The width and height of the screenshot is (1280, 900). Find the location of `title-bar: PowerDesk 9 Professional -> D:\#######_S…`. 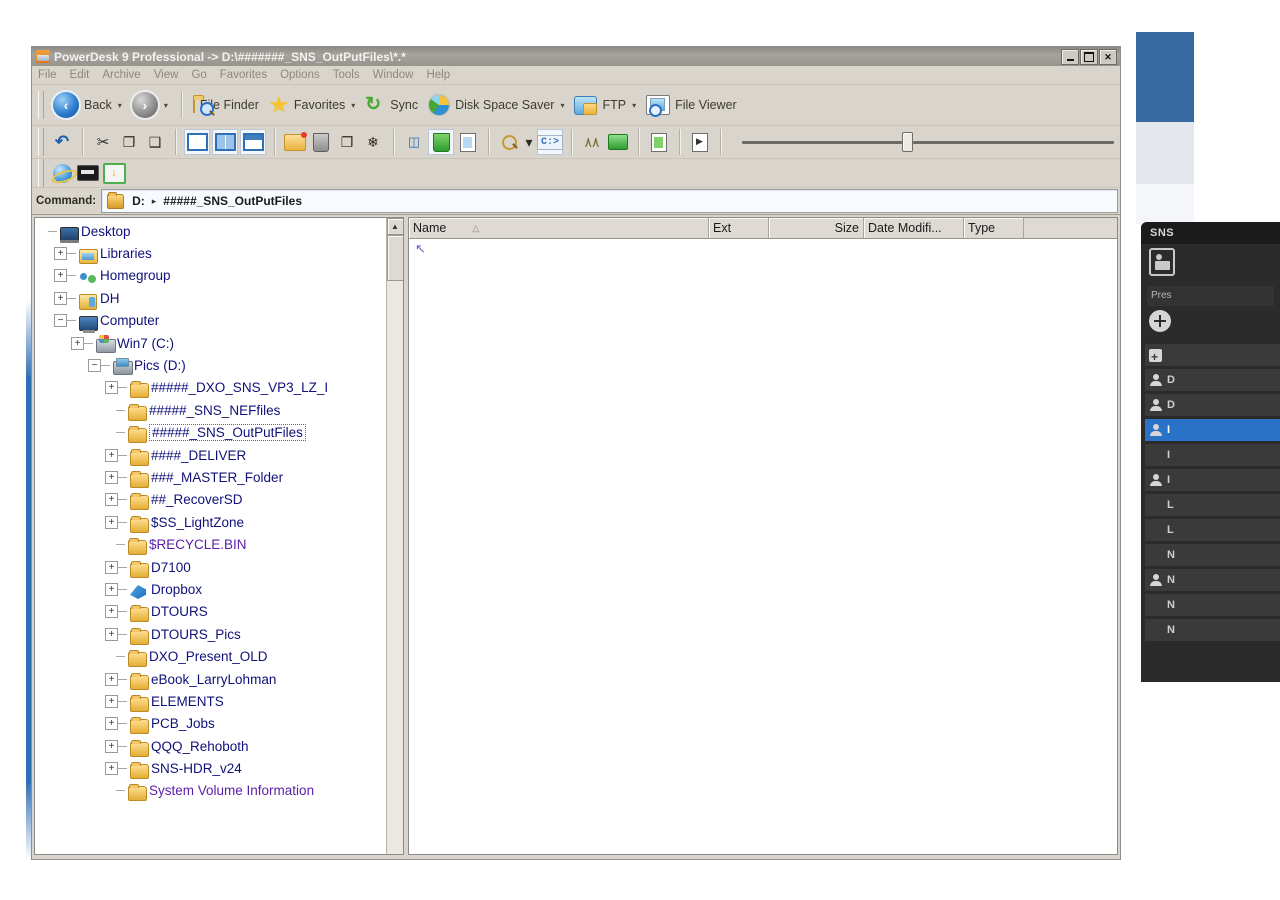

title-bar: PowerDesk 9 Professional -> D:\#######_S… is located at coordinates (576, 56).